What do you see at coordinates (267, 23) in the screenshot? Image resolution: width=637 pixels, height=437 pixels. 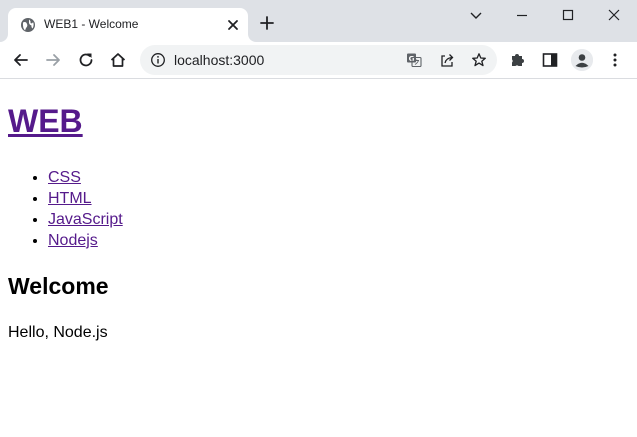 I see `new-tab-icon` at bounding box center [267, 23].